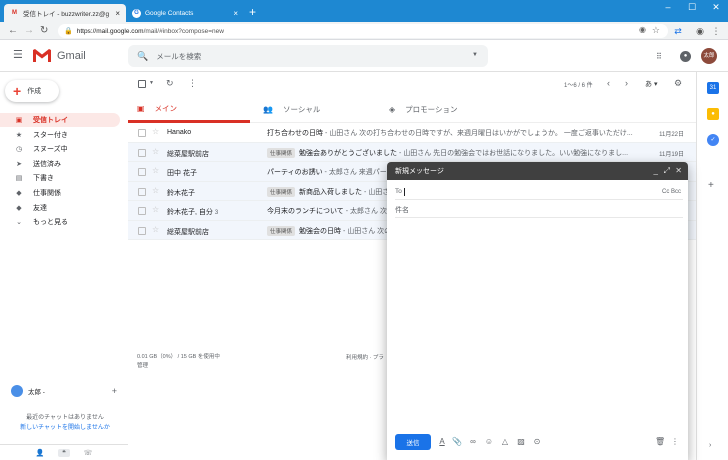 The image size is (728, 460). What do you see at coordinates (65, 13) in the screenshot?
I see `browser-tab-inbox: M 受信トレイ - buzzwriter.zz@gmail.com ×` at bounding box center [65, 13].